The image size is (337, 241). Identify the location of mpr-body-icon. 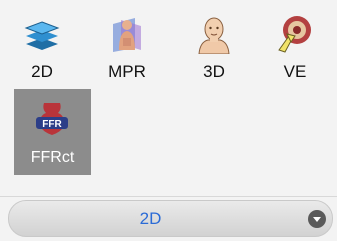
(127, 34).